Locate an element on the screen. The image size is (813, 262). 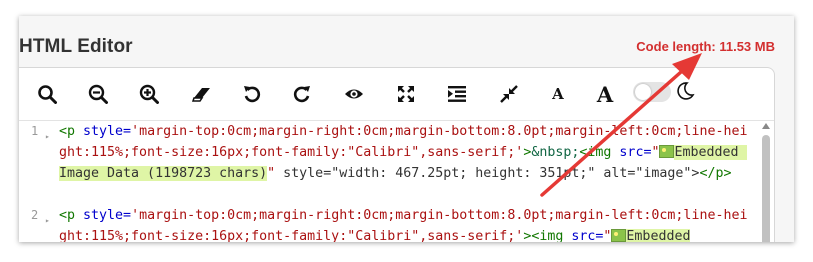
undo-icon is located at coordinates (252, 94).